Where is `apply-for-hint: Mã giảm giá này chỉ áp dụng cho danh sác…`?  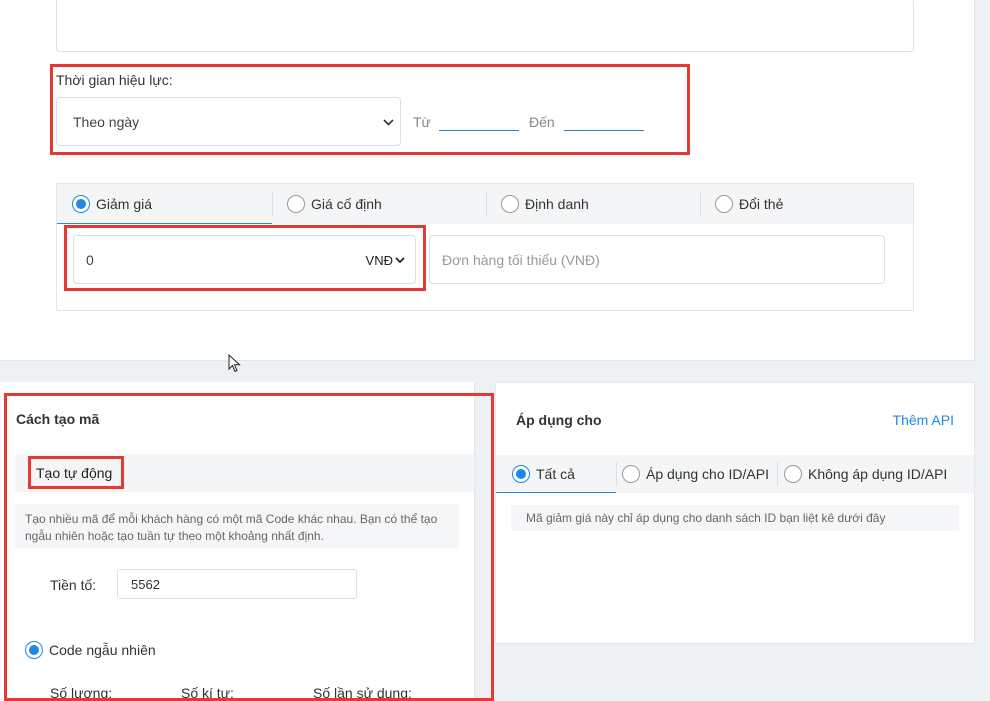 apply-for-hint: Mã giảm giá này chỉ áp dụng cho danh sác… is located at coordinates (735, 518).